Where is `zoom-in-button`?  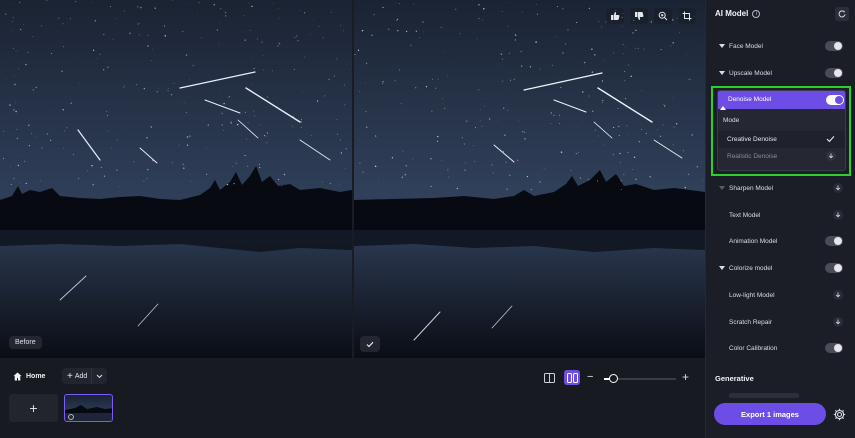
zoom-in-button is located at coordinates (663, 16).